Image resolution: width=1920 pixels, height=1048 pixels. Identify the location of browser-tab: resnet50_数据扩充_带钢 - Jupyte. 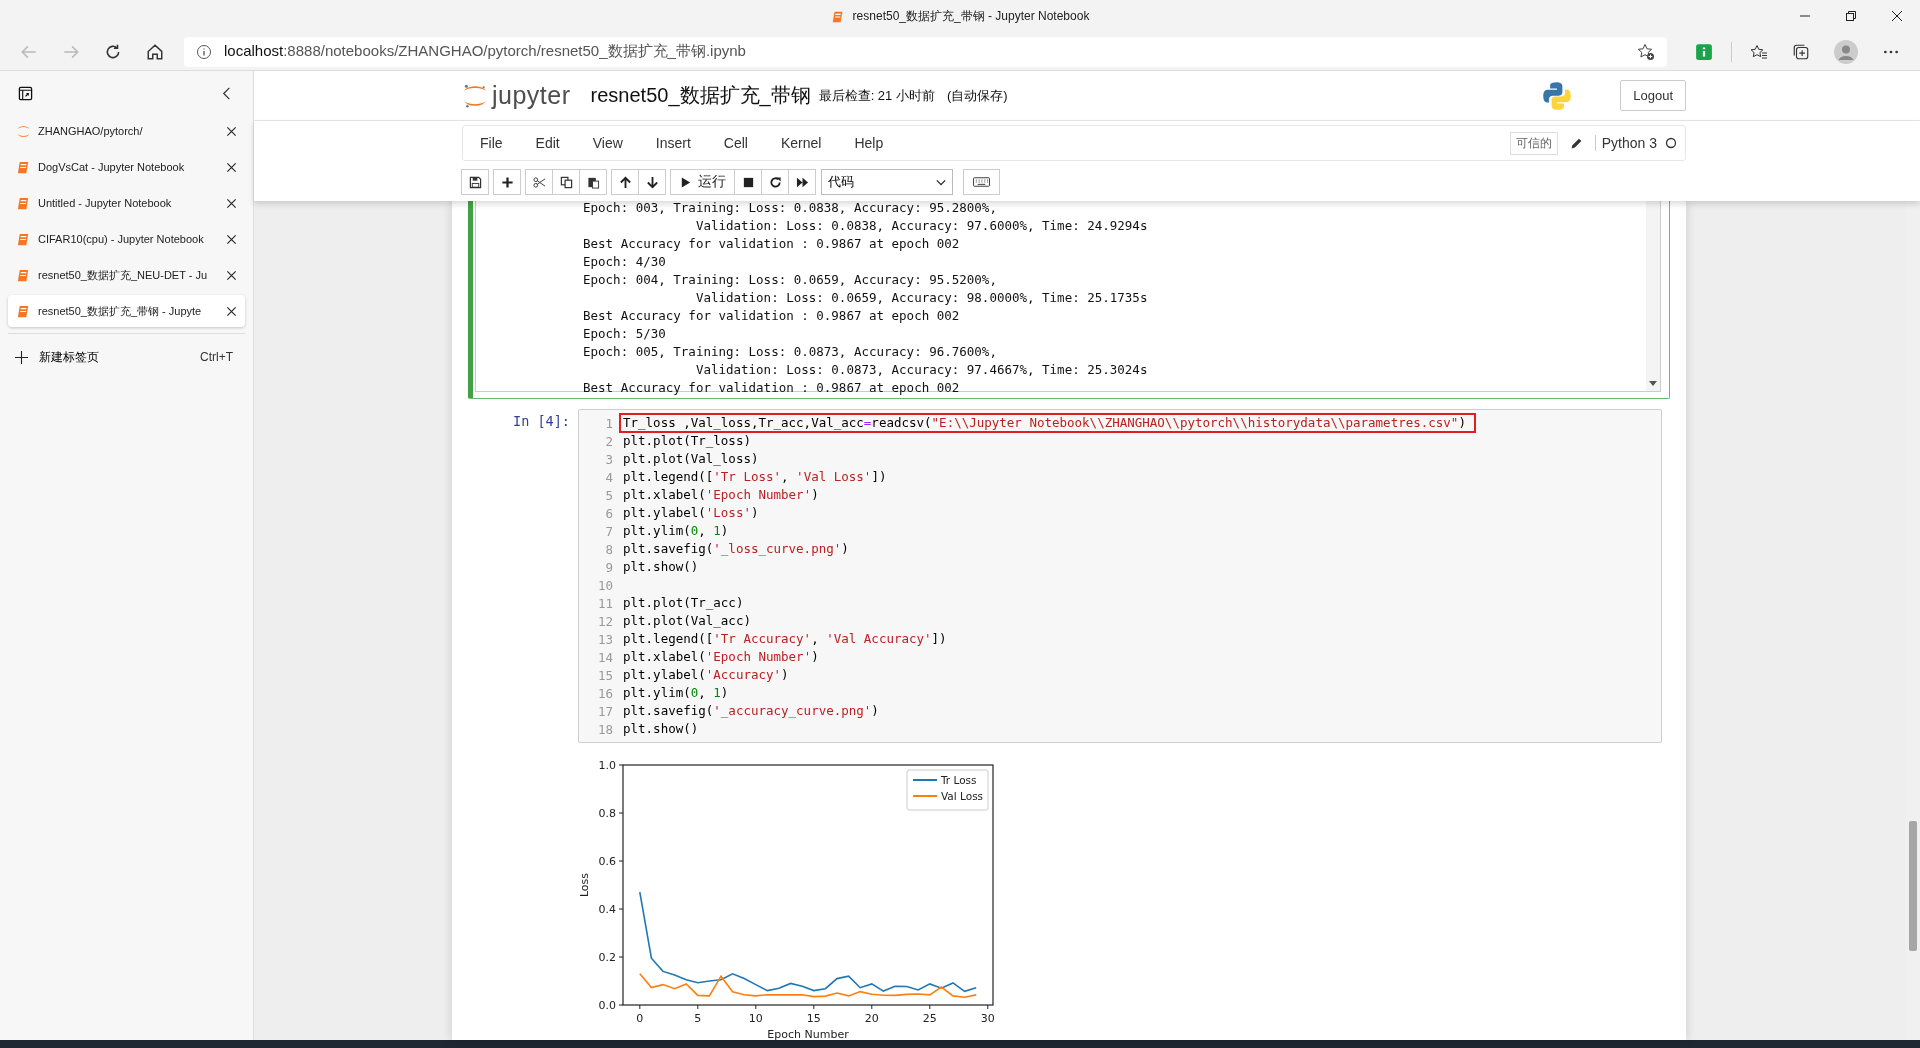
(126, 311).